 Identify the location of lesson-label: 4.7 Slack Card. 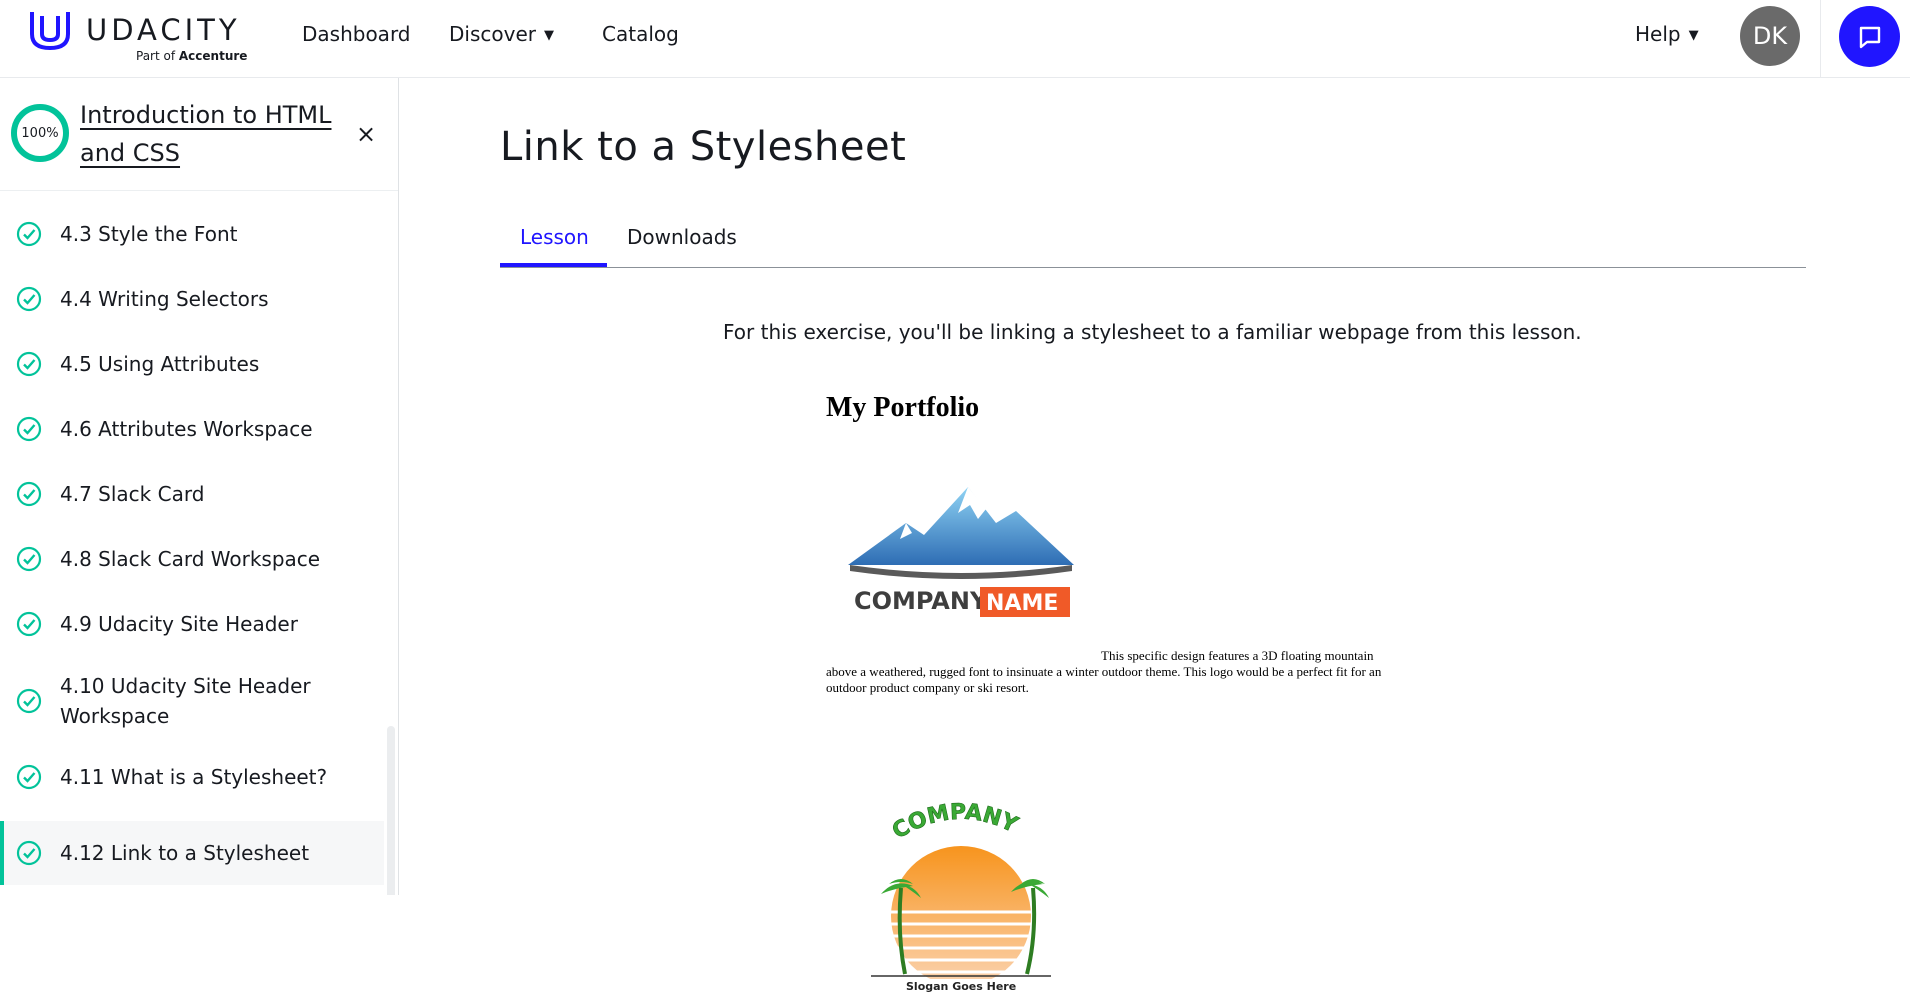
(132, 494).